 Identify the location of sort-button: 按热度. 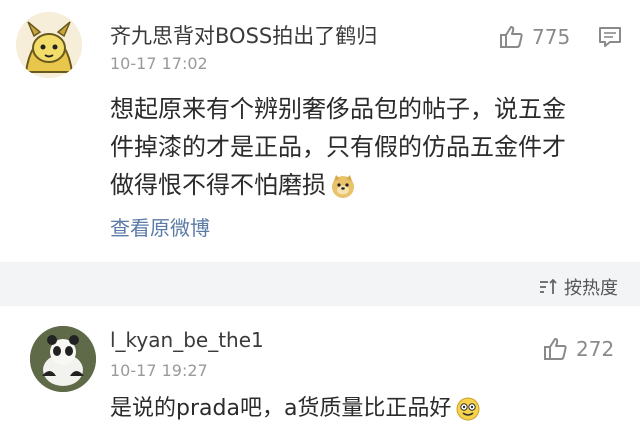
(578, 287).